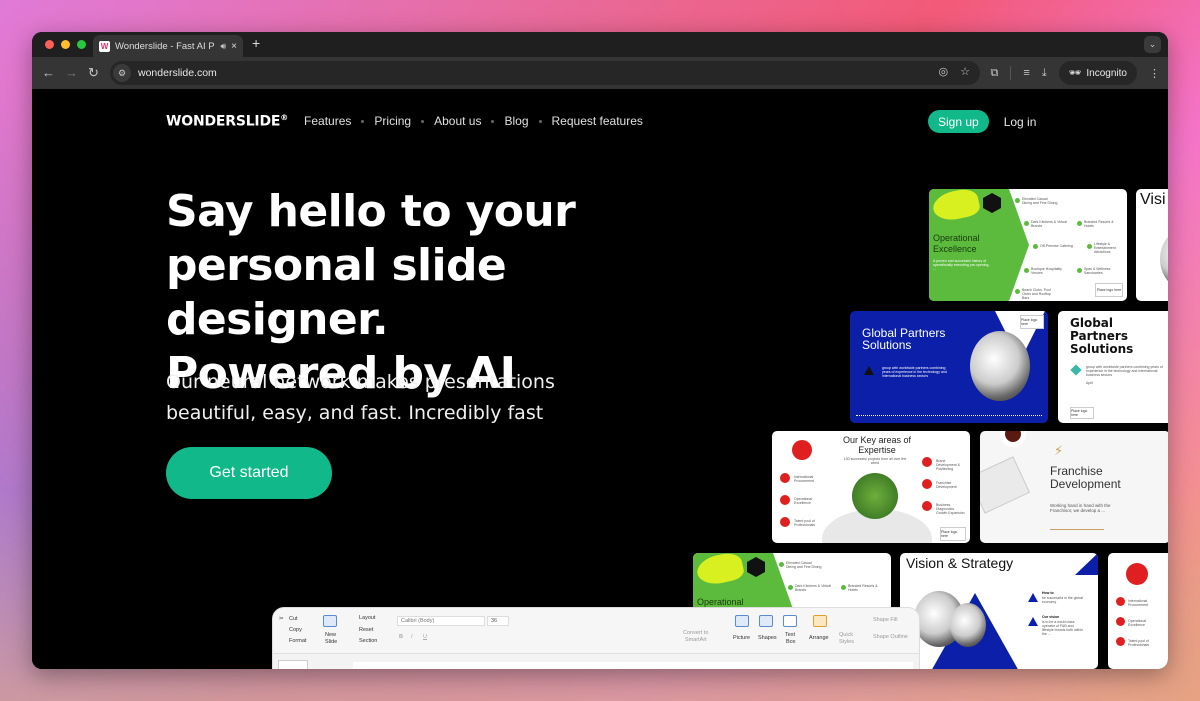  Describe the element at coordinates (1109, 290) in the screenshot. I see `logo-placeholder: Place logo here` at that location.